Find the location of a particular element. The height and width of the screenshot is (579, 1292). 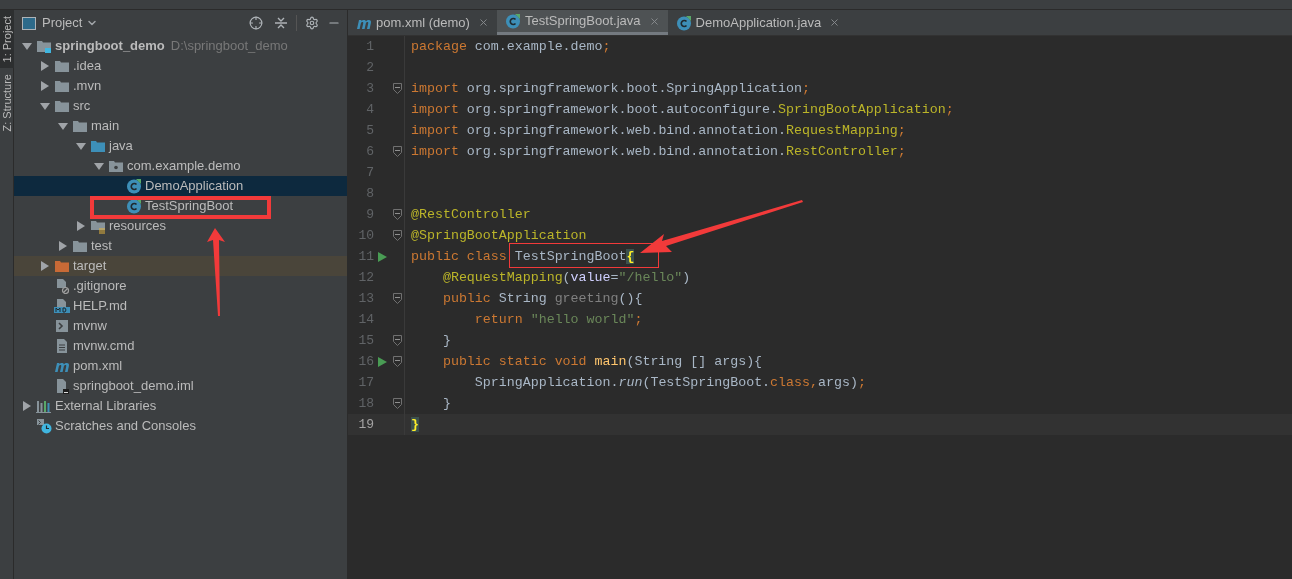

line-number: 15 is located at coordinates (365, 340).